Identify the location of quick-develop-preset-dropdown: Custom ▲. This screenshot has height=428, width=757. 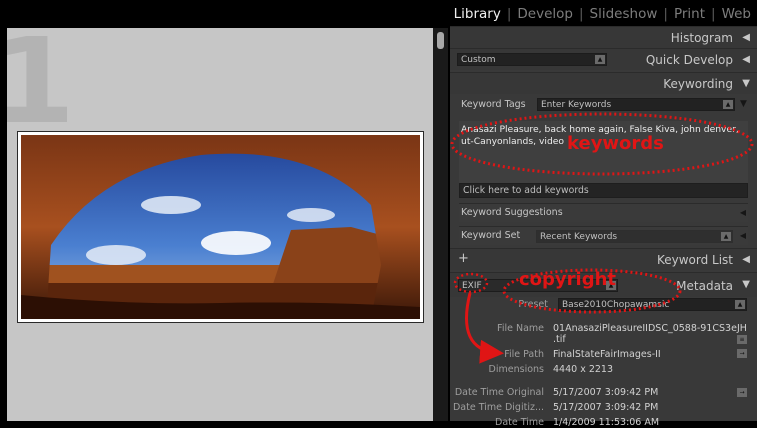
(532, 59).